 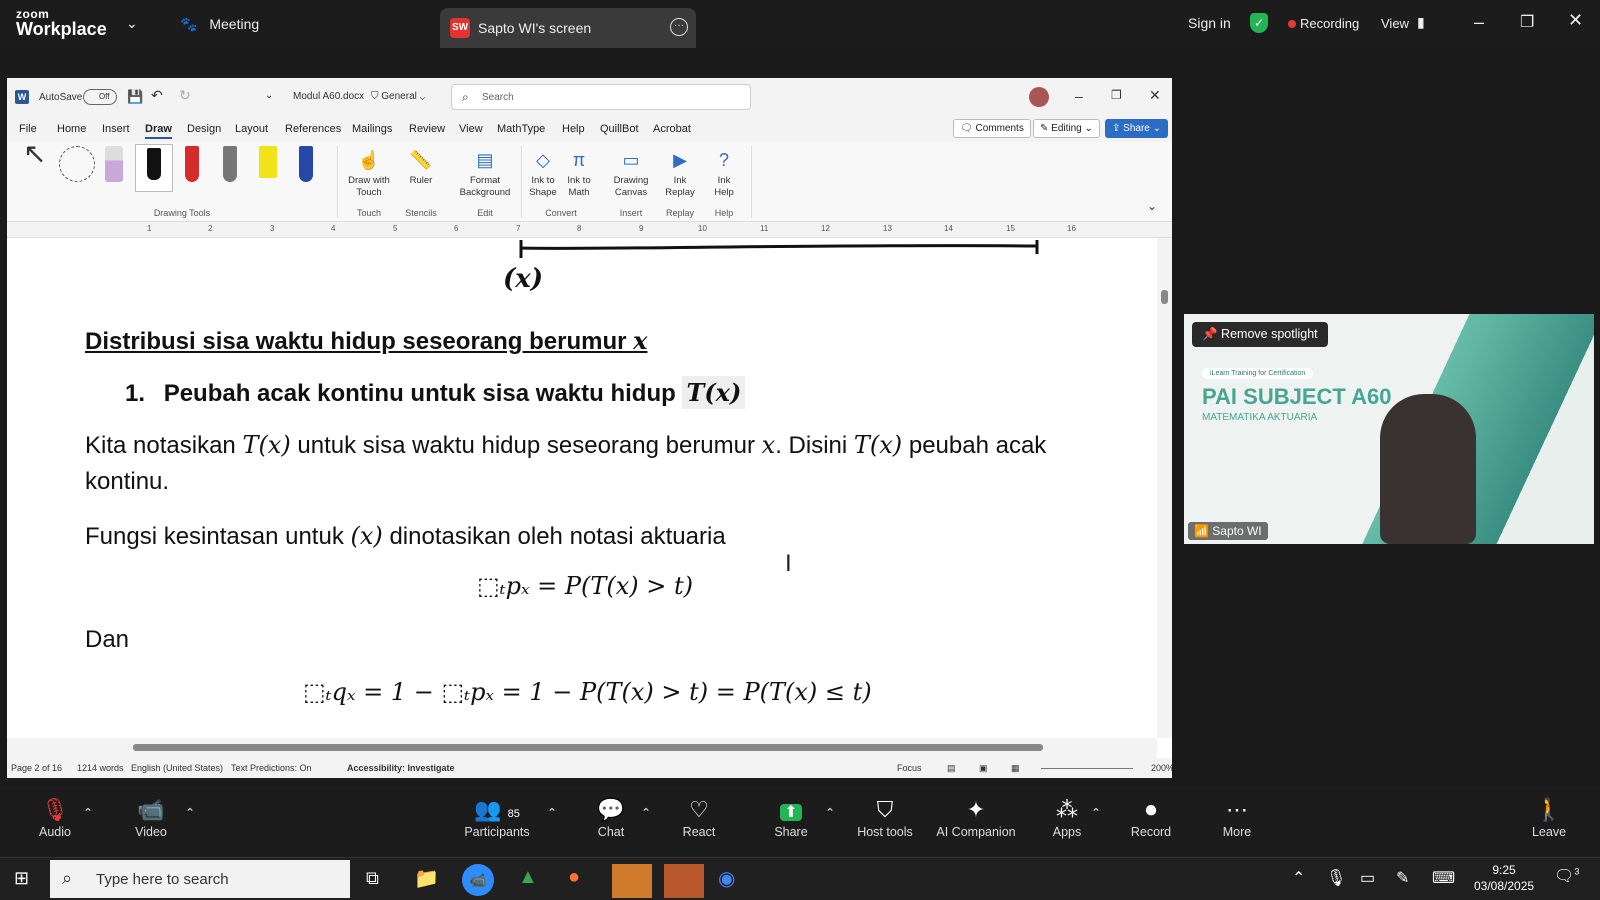 I want to click on task-view-icon: ⧉, so click(x=372, y=878).